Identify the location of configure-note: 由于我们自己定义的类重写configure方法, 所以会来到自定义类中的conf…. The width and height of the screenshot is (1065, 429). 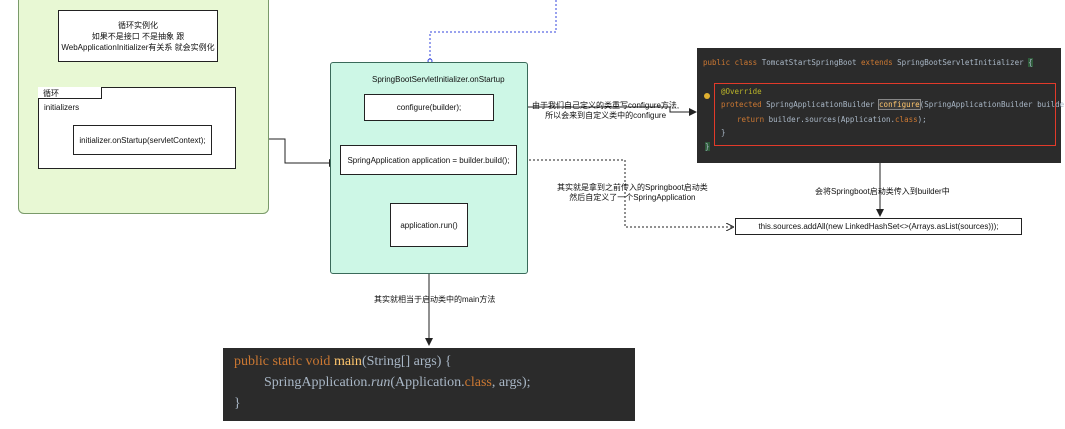
(605, 111).